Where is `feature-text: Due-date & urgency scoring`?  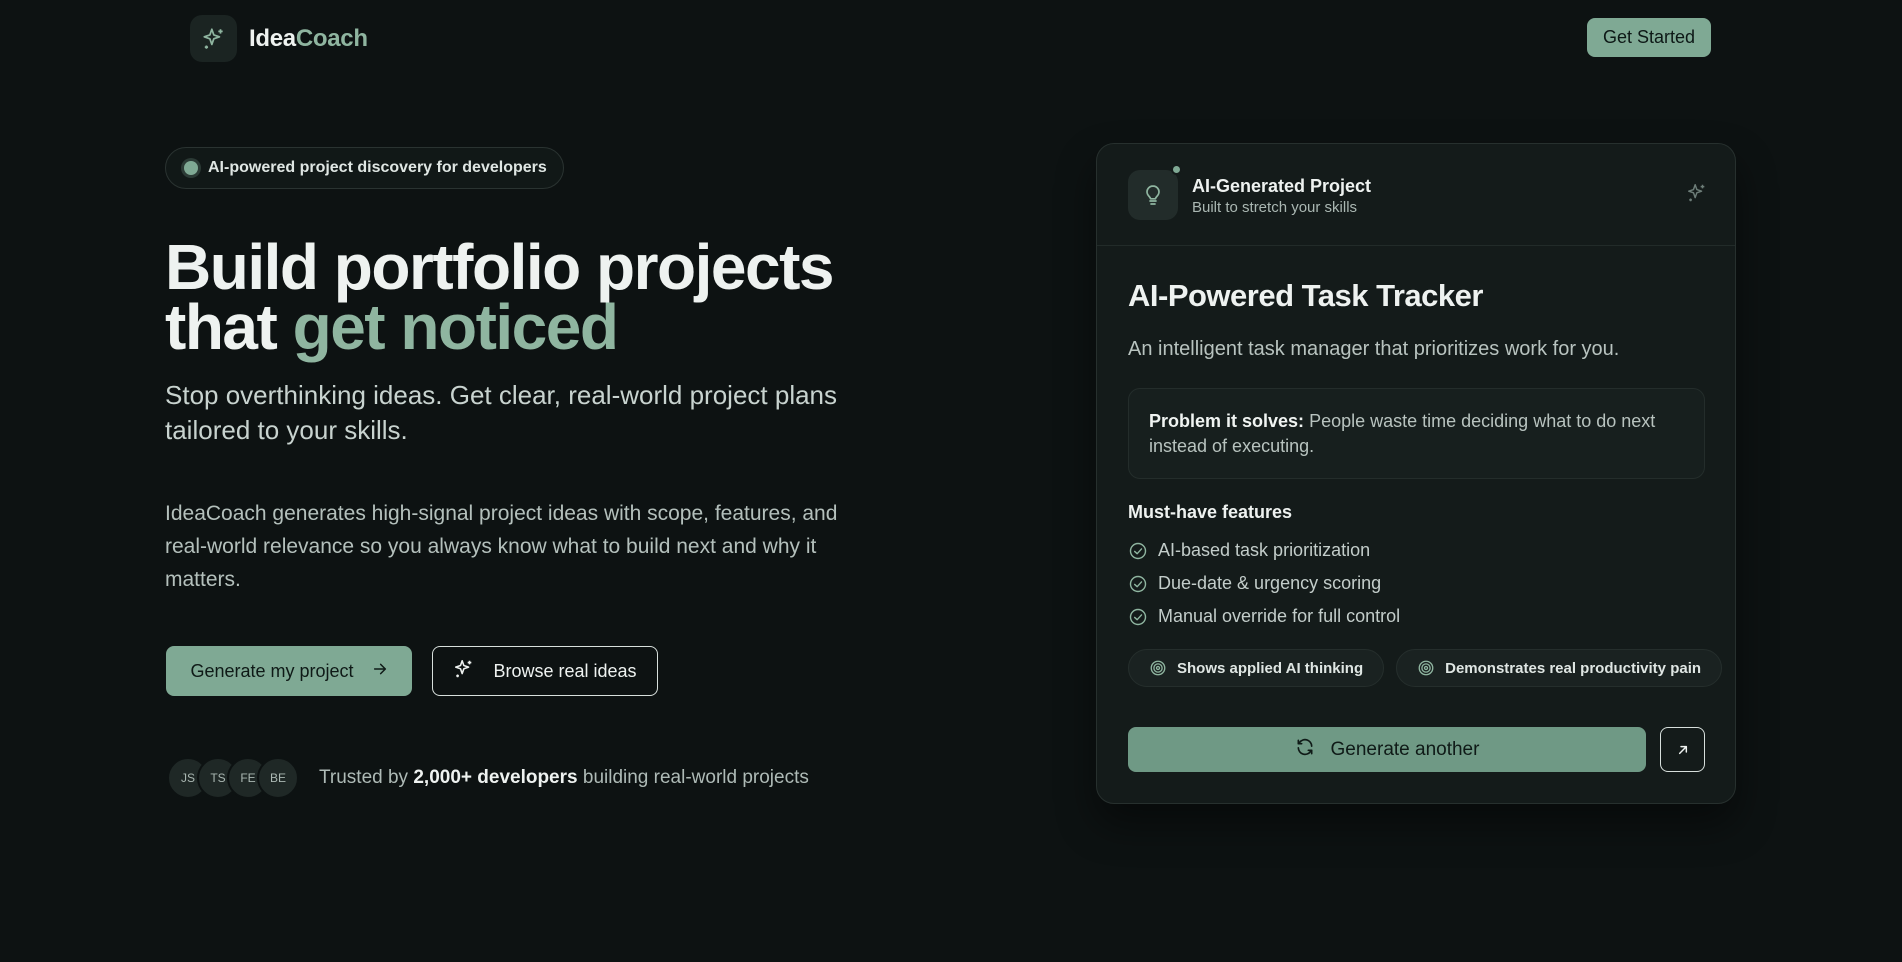 feature-text: Due-date & urgency scoring is located at coordinates (1270, 583).